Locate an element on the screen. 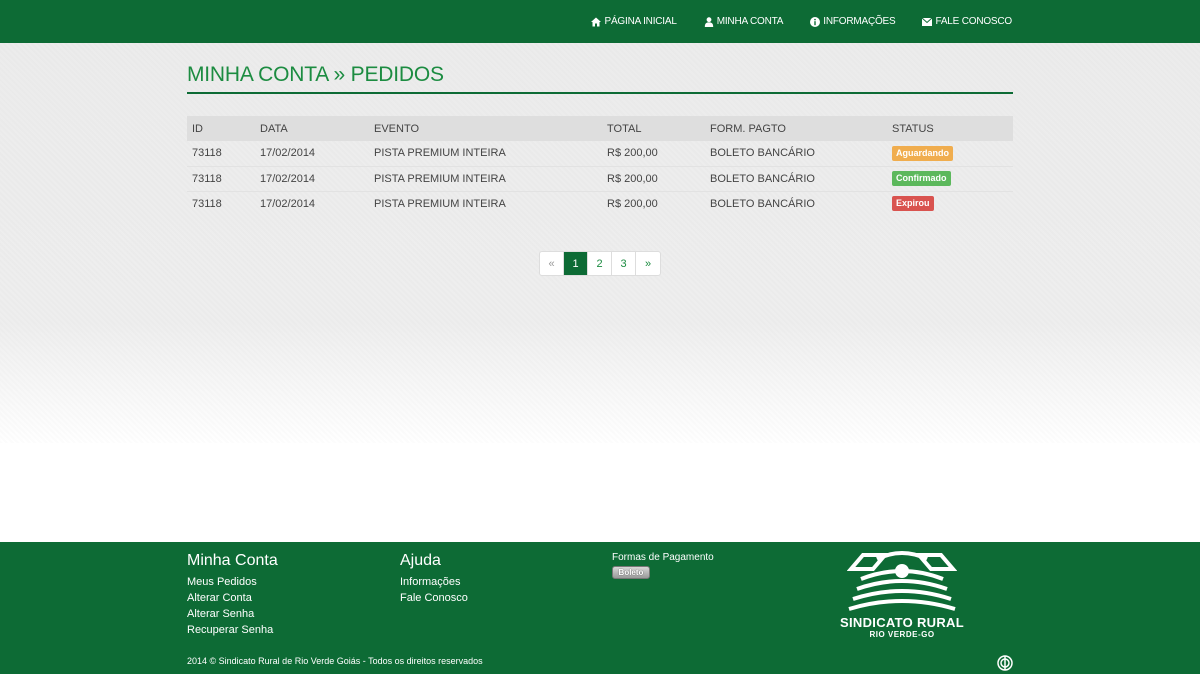  order-status-cell: Expirou is located at coordinates (950, 203).